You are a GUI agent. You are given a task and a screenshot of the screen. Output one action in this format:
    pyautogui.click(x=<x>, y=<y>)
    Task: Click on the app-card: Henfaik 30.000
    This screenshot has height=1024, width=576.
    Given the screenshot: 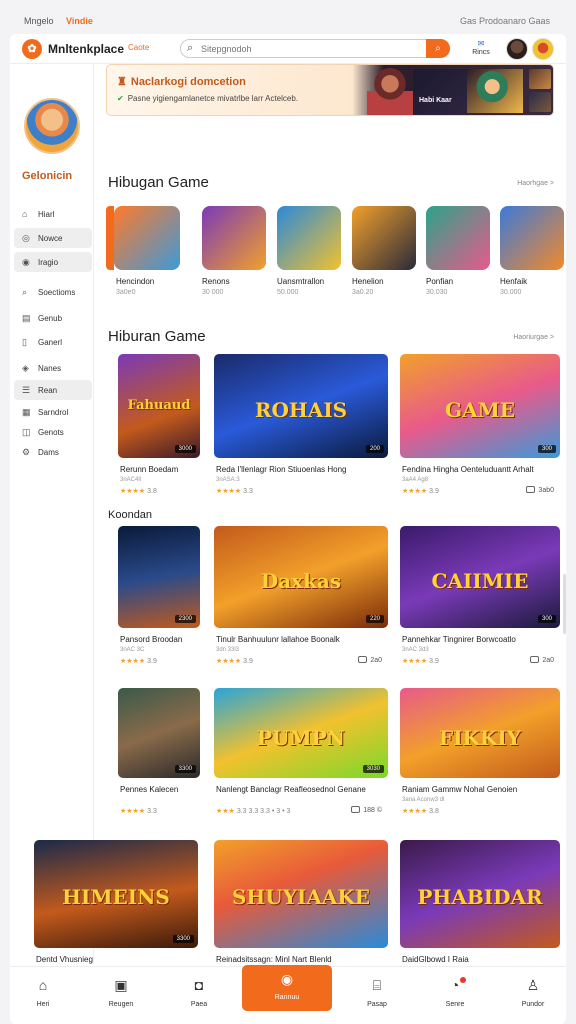 What is the action you would take?
    pyautogui.click(x=532, y=252)
    